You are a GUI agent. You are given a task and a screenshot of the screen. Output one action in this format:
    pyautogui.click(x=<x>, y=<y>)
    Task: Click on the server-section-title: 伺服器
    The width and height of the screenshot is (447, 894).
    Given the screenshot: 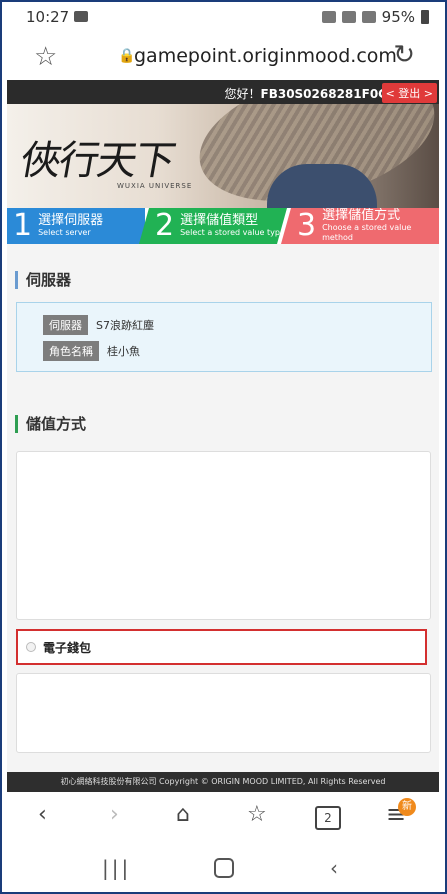 What is the action you would take?
    pyautogui.click(x=43, y=280)
    